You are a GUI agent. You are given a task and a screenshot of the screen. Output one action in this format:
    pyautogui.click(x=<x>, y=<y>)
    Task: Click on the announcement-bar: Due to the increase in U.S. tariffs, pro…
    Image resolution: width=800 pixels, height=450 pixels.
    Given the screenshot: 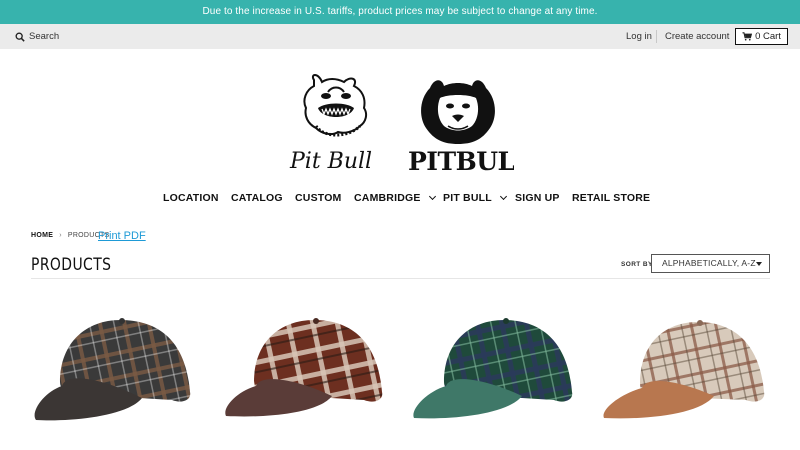 What is the action you would take?
    pyautogui.click(x=400, y=12)
    